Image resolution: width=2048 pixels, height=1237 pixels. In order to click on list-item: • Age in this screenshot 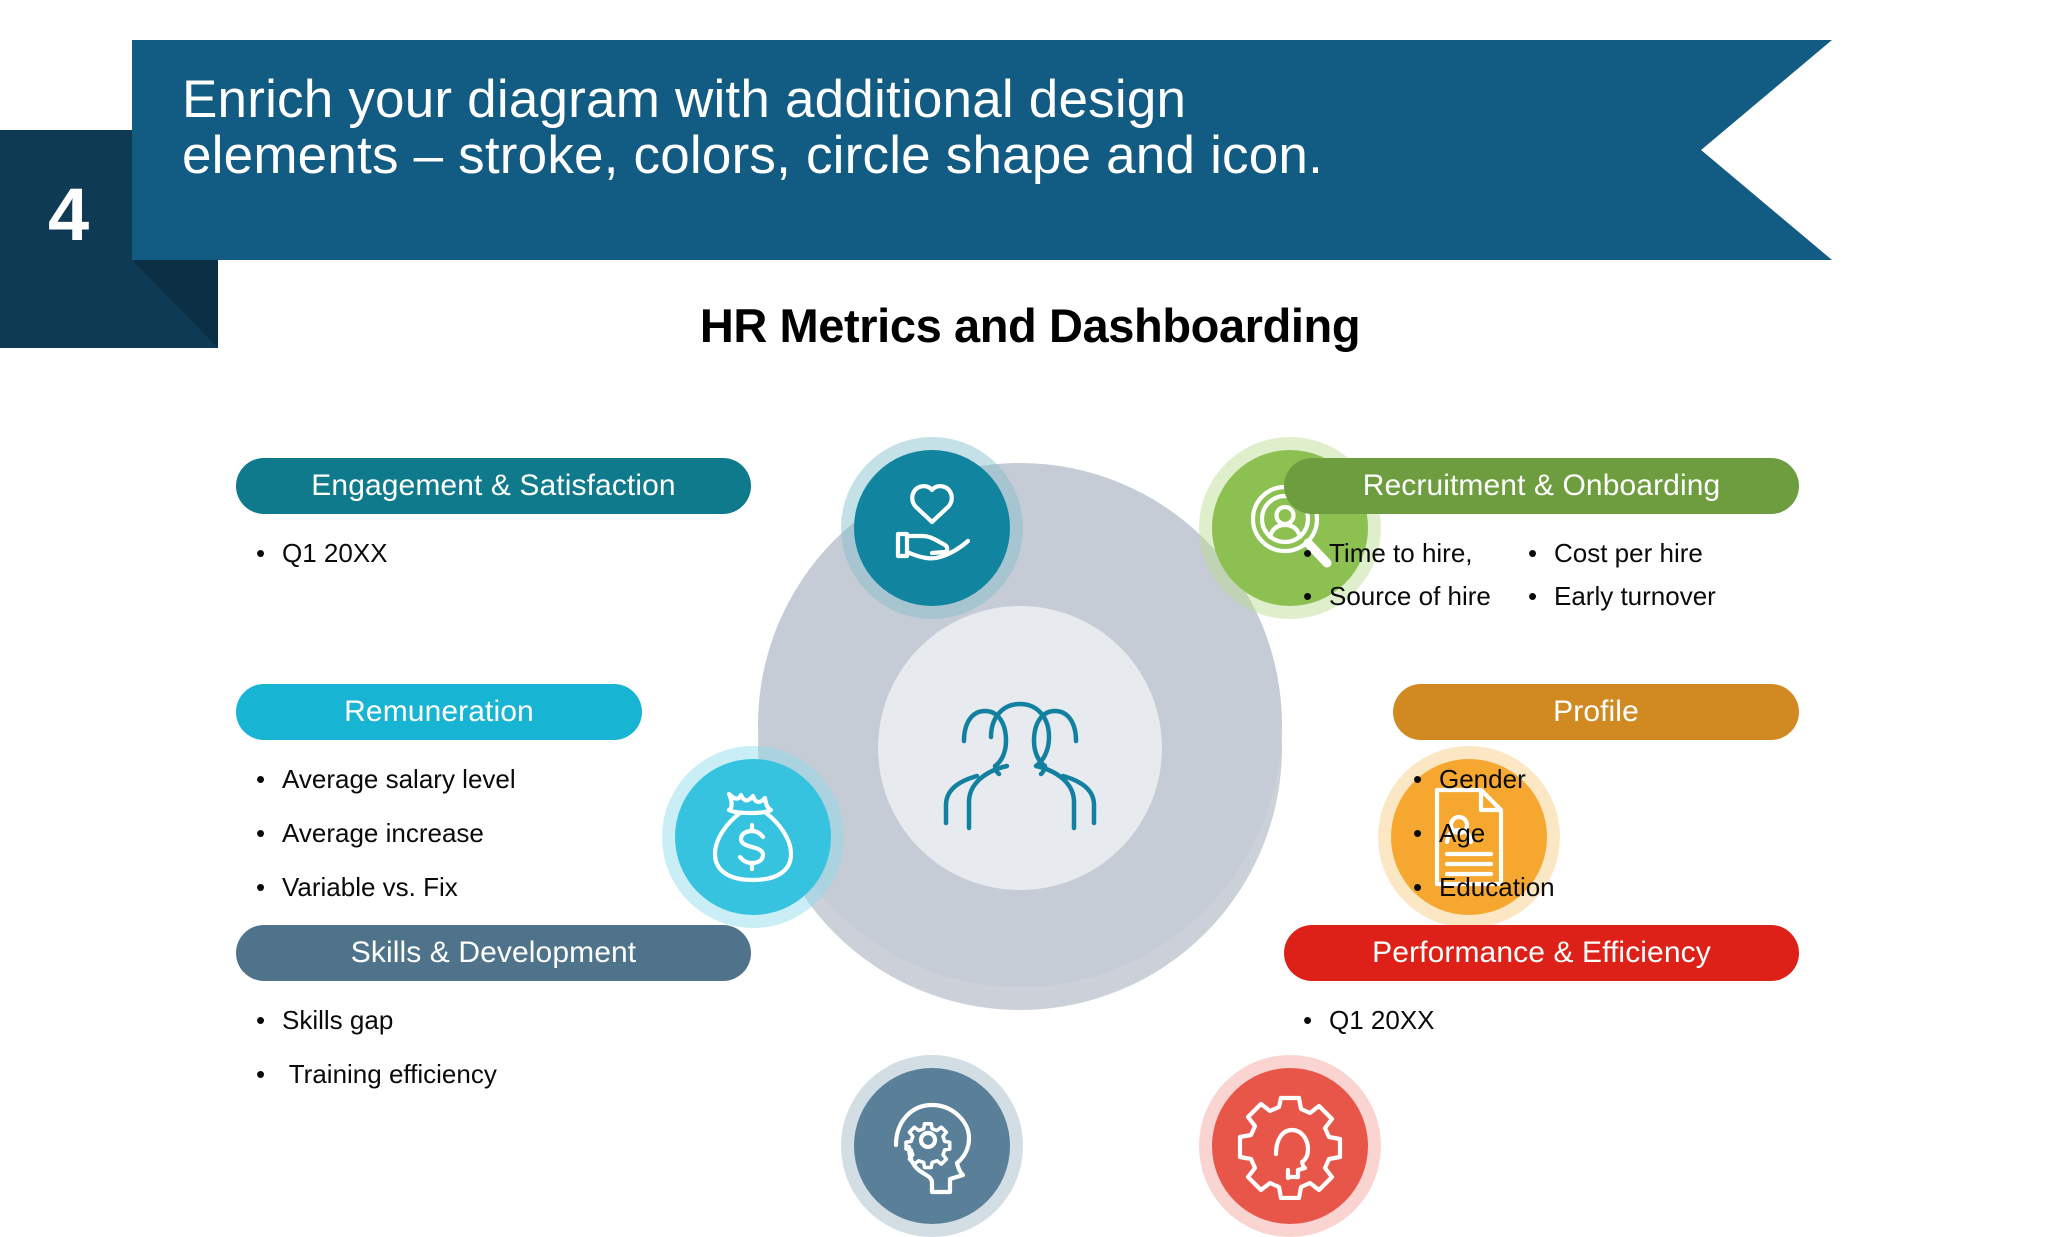, I will do `click(1484, 833)`.